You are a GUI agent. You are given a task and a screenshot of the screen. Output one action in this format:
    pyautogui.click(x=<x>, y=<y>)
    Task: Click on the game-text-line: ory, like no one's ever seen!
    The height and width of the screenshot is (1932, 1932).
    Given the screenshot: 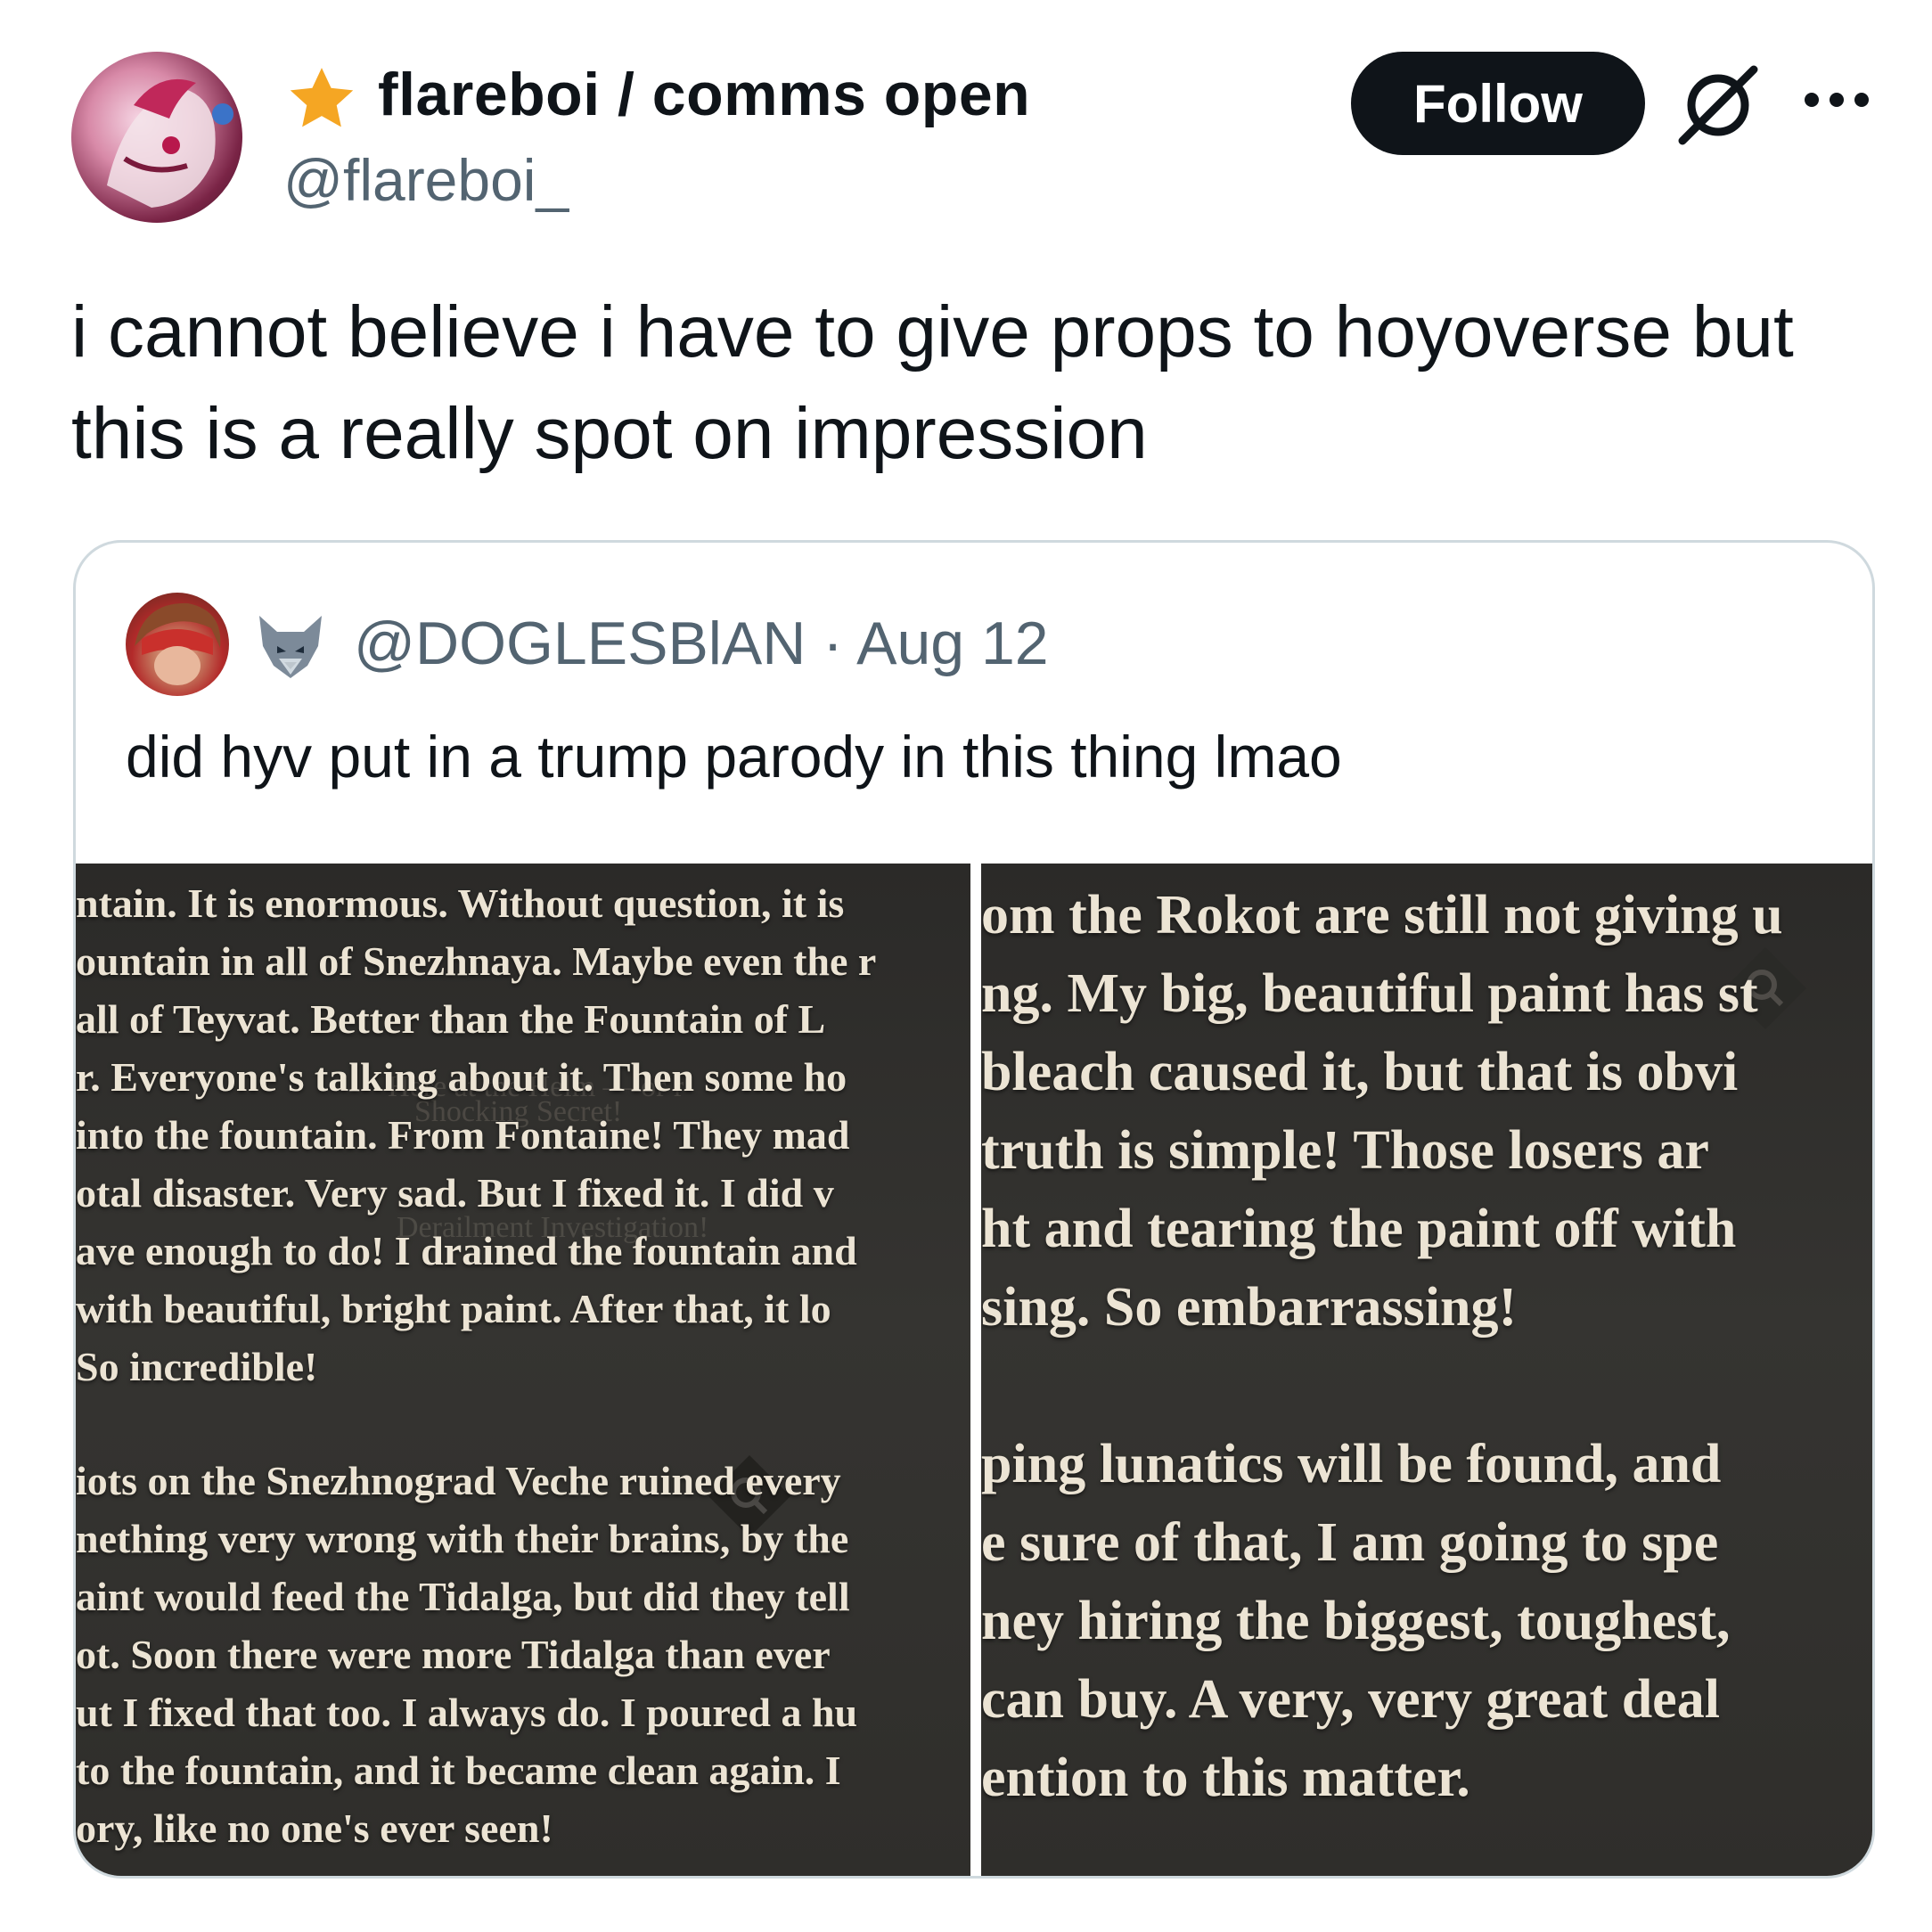 What is the action you would take?
    pyautogui.click(x=314, y=1828)
    